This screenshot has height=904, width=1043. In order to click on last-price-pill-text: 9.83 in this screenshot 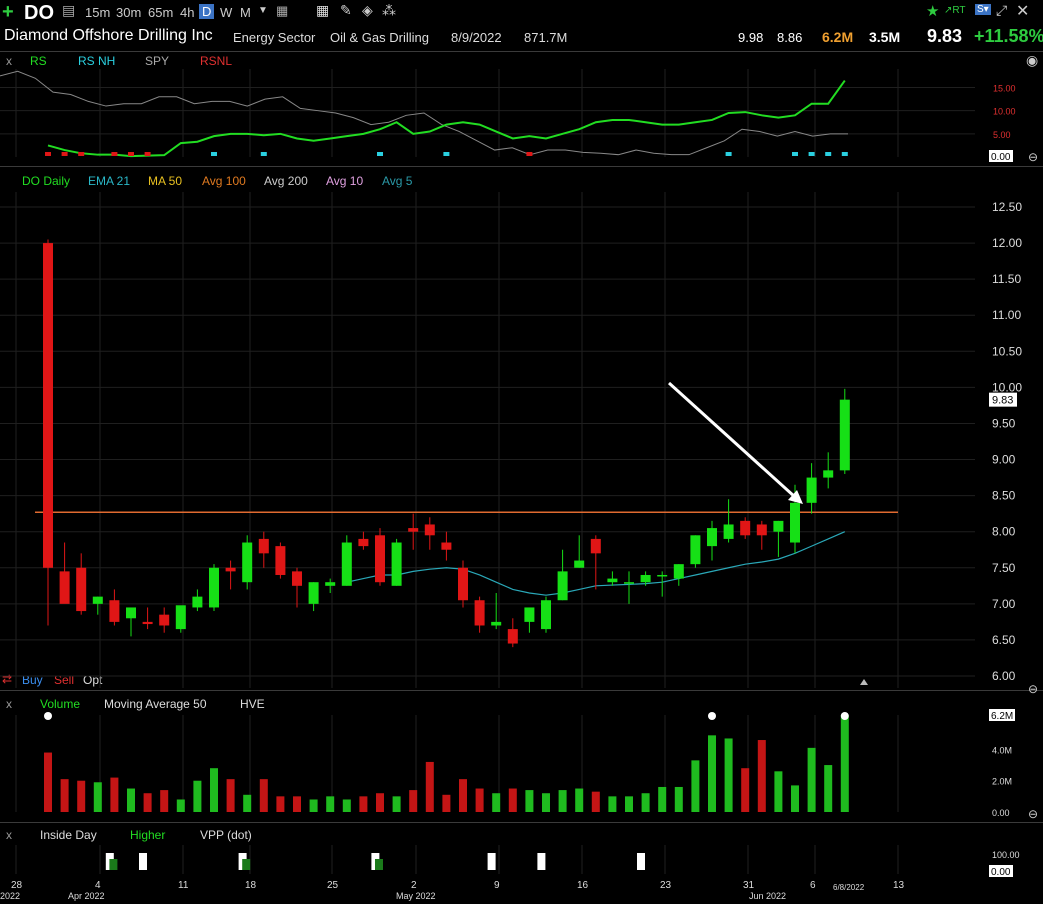, I will do `click(1002, 401)`.